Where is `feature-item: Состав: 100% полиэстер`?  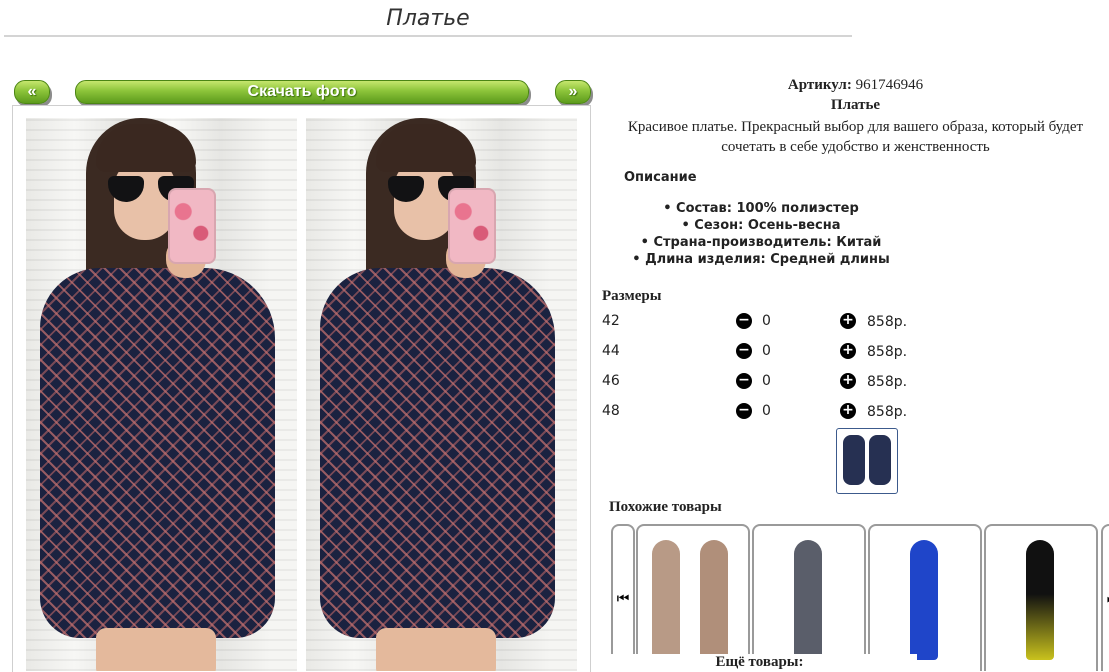
feature-item: Состав: 100% полиэстер is located at coordinates (761, 208).